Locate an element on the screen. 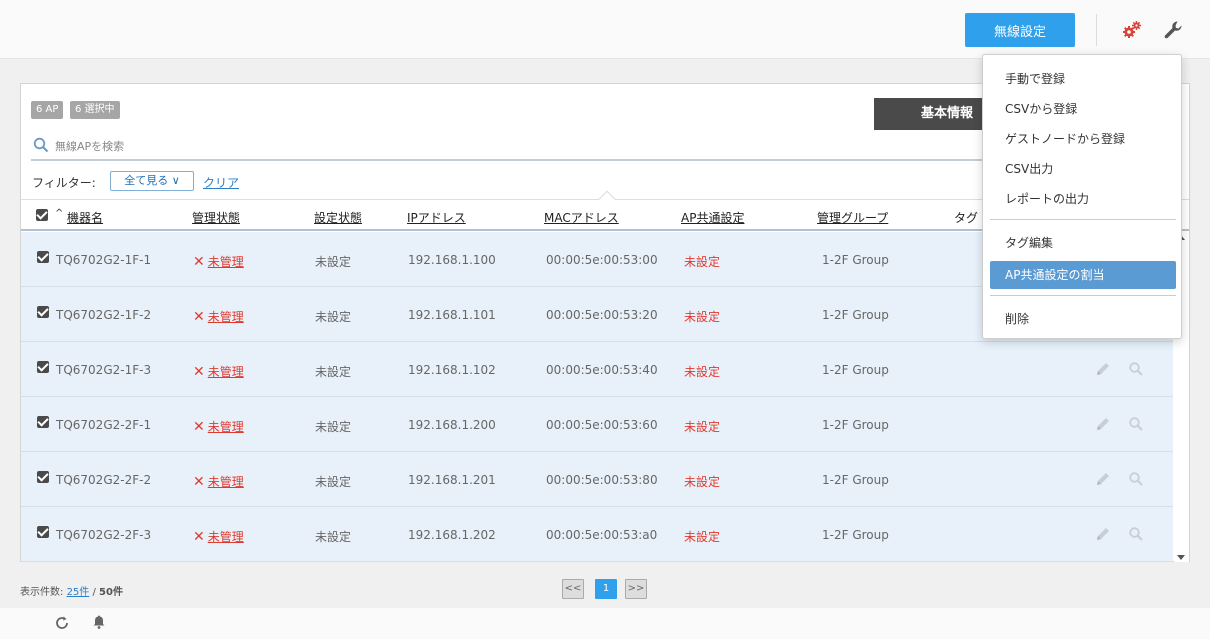 This screenshot has height=639, width=1210. menu-item-tag-edit: タグ編集 is located at coordinates (1083, 243).